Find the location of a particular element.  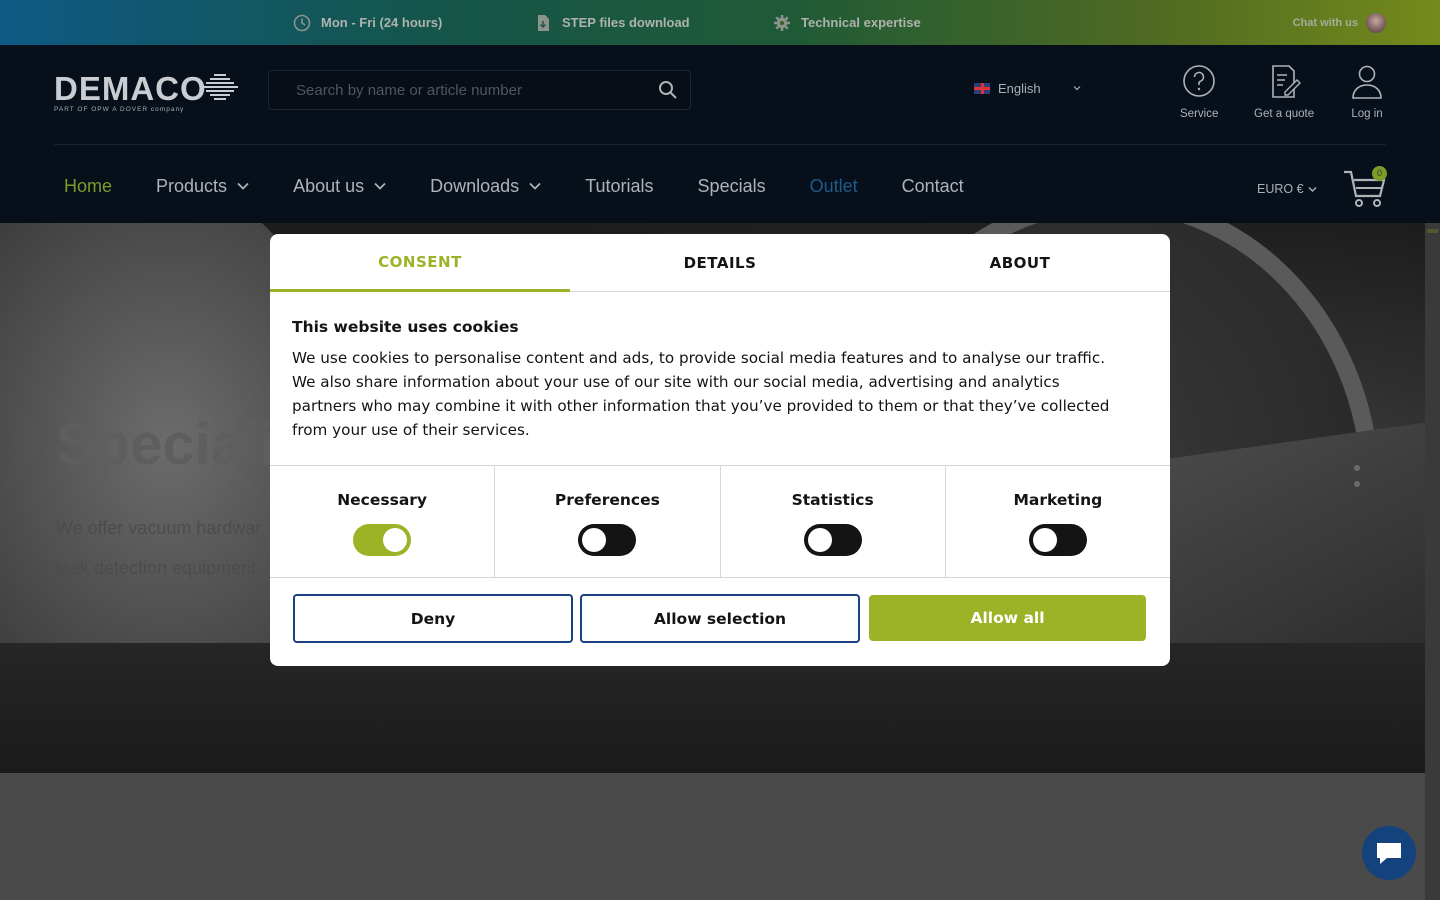

tab-consent: CONSENT is located at coordinates (420, 263).